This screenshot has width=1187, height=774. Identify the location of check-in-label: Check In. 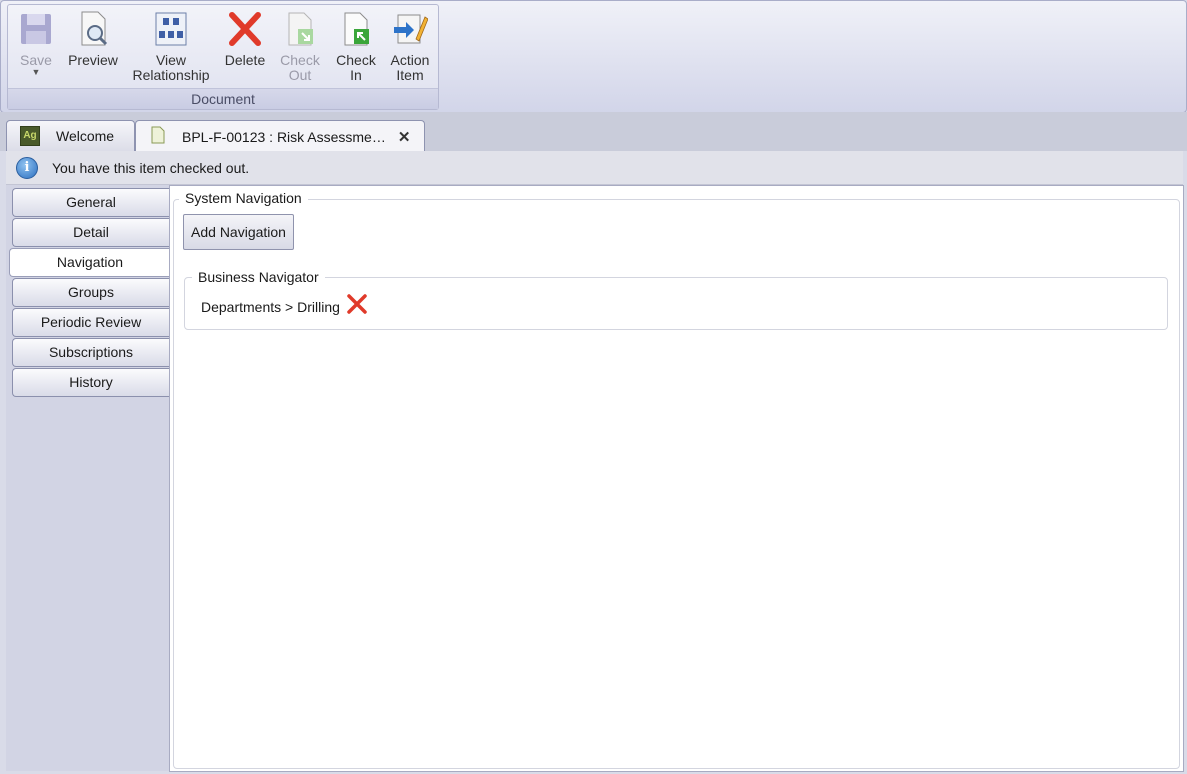
(356, 67).